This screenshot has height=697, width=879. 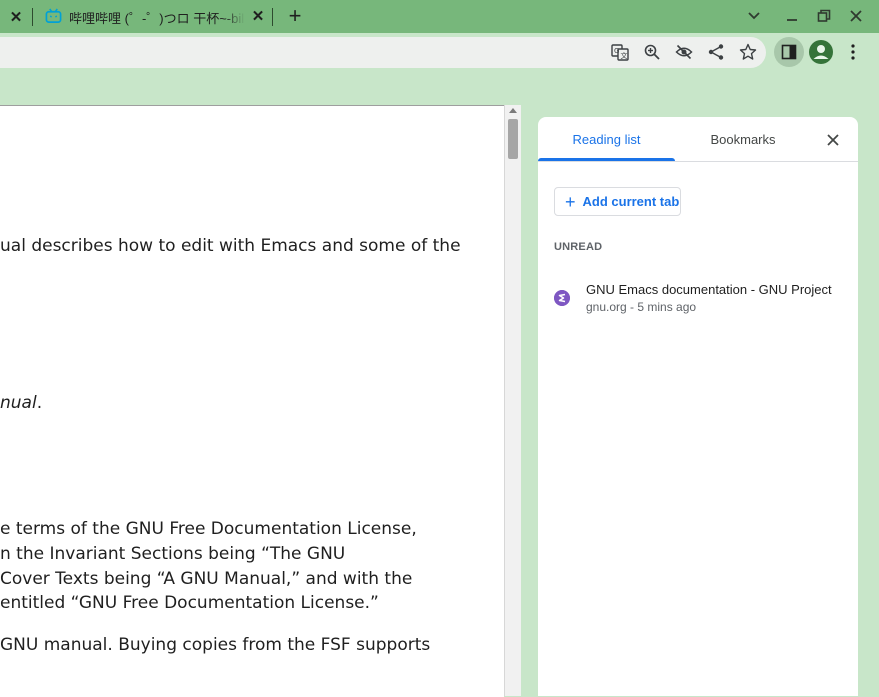 I want to click on toolbar: G 文, so click(x=439, y=52).